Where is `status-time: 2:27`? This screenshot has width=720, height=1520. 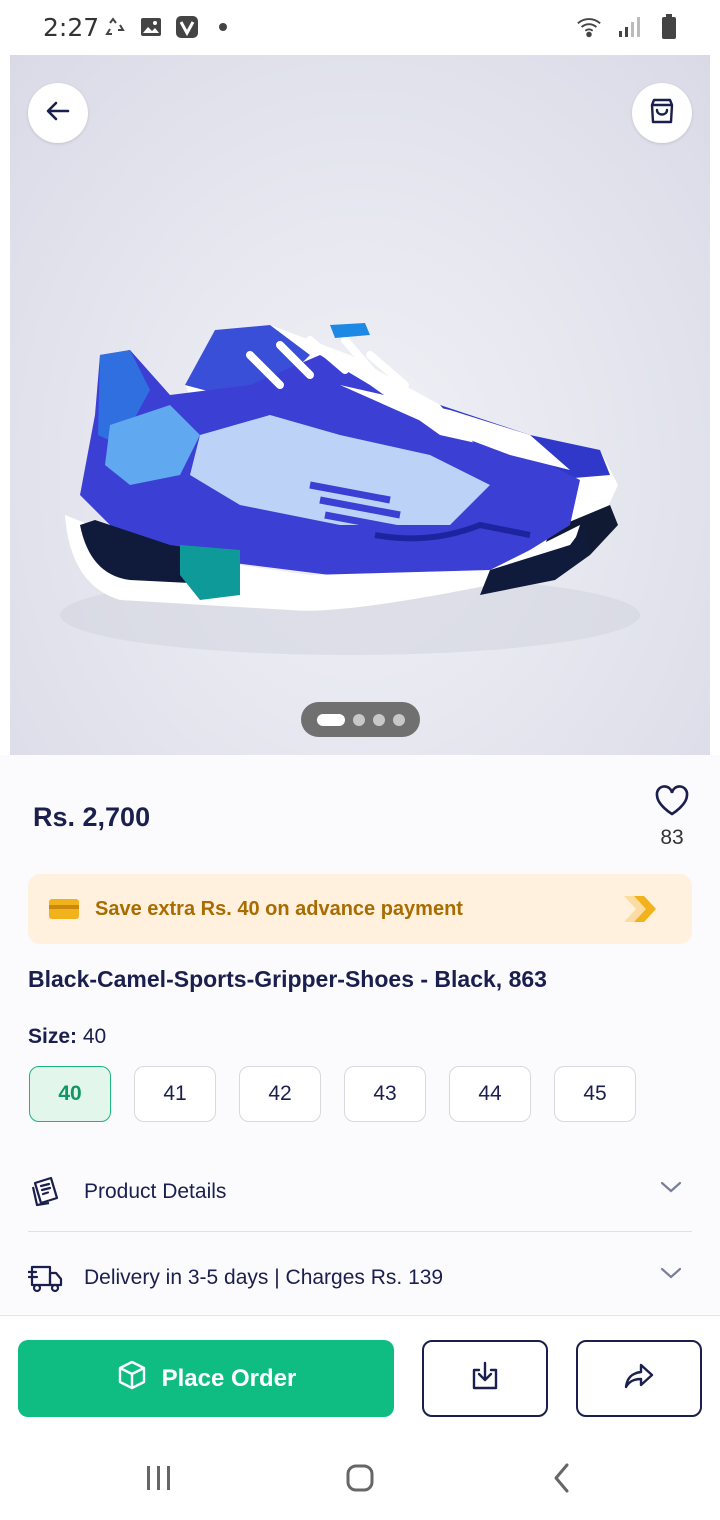
status-time: 2:27 is located at coordinates (71, 27).